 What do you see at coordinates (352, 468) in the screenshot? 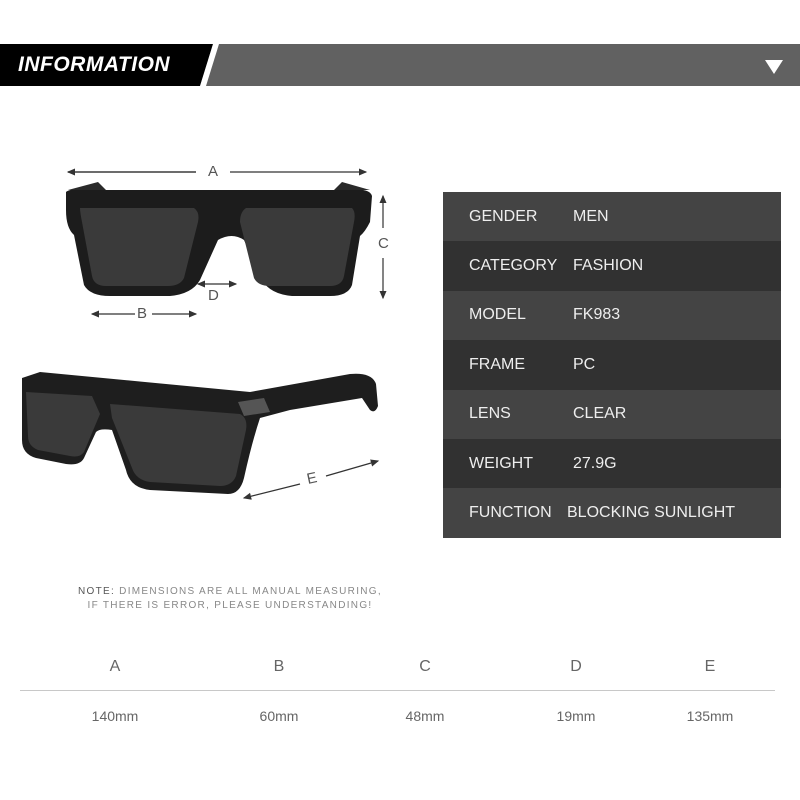
I see `dim-e-arrow-right` at bounding box center [352, 468].